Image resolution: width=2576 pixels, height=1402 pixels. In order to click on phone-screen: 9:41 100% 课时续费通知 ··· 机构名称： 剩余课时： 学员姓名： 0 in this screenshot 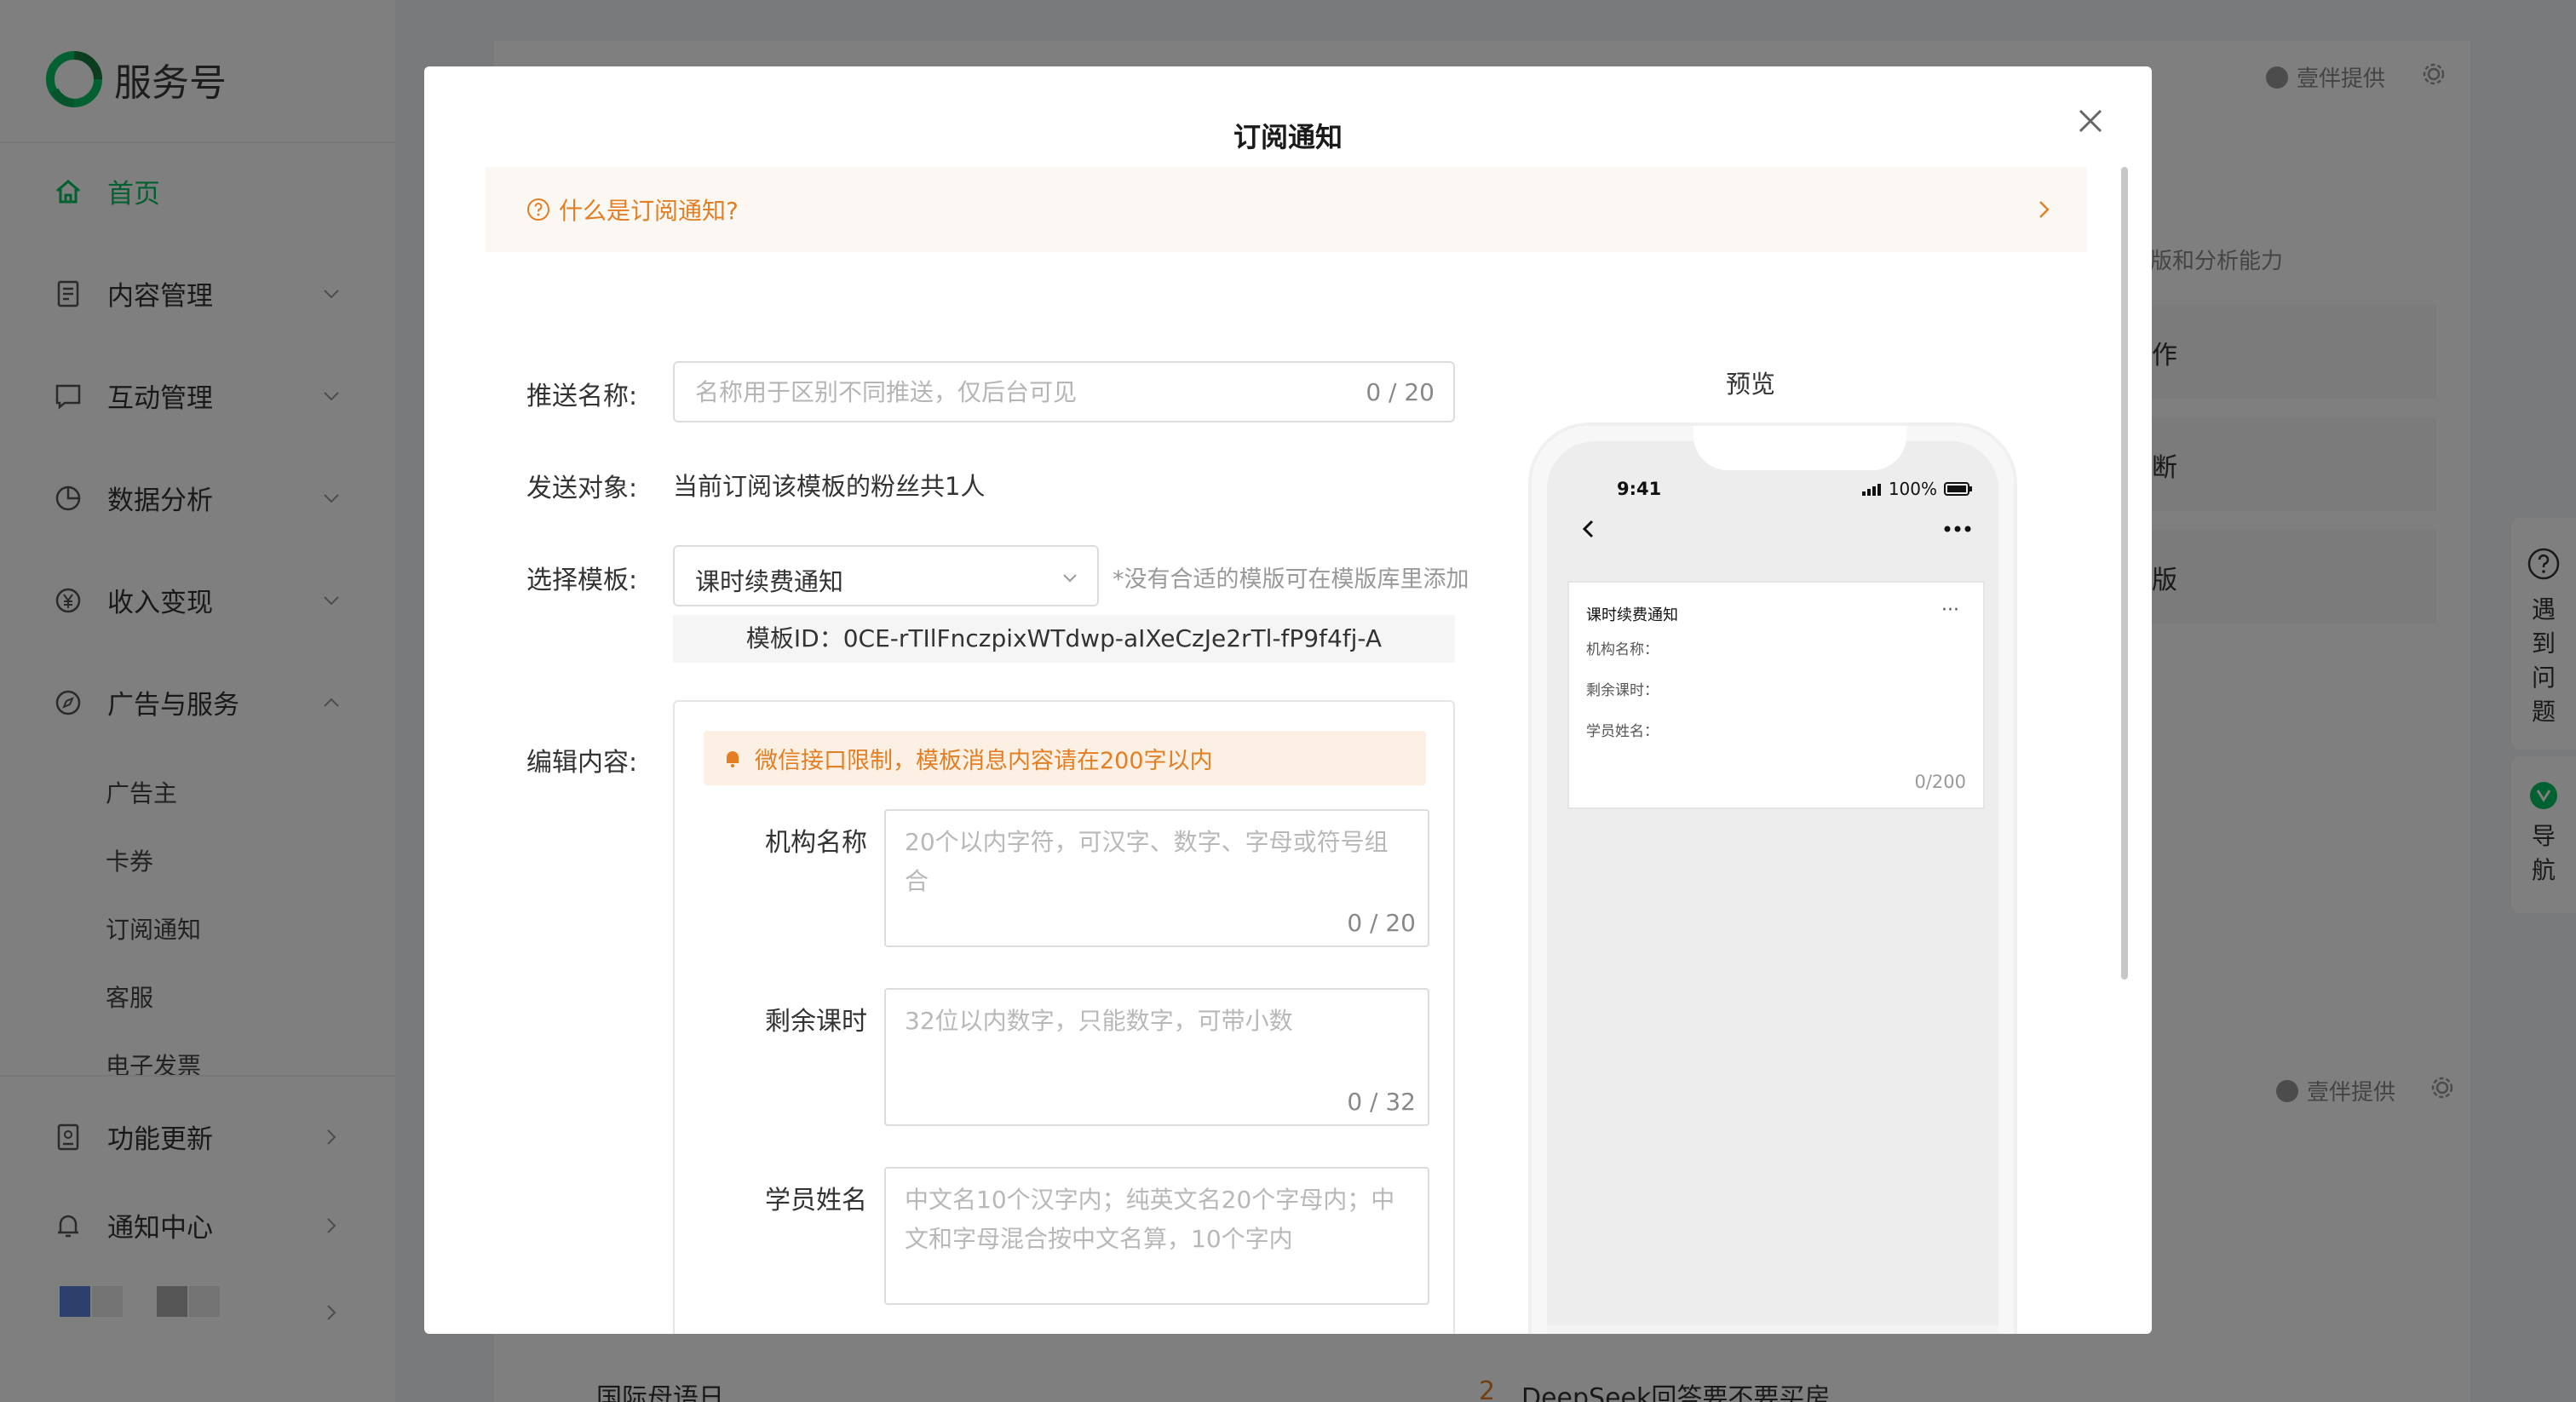, I will do `click(1772, 887)`.